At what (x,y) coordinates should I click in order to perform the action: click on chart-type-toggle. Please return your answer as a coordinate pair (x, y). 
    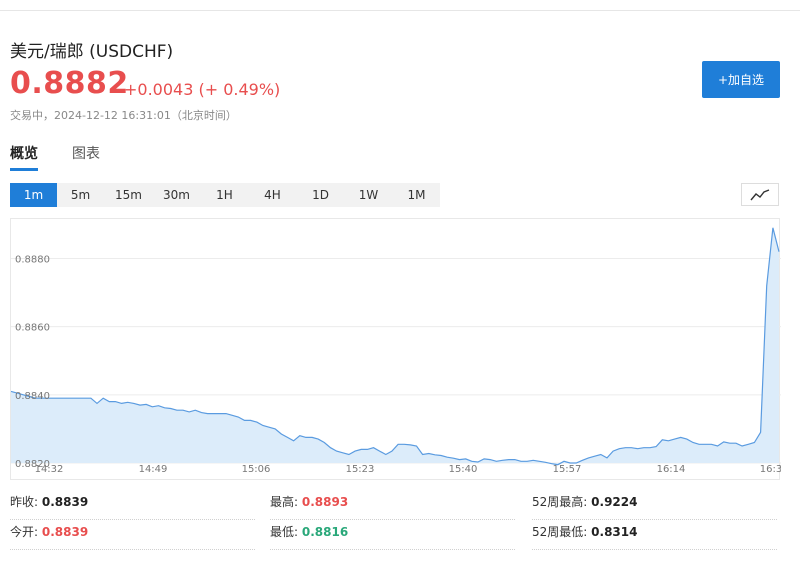
    Looking at the image, I should click on (760, 194).